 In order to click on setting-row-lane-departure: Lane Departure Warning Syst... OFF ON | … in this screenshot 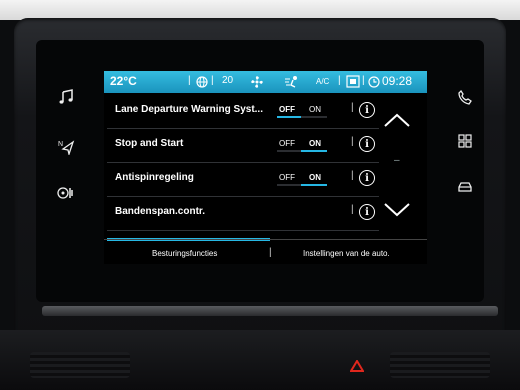, I will do `click(243, 111)`.